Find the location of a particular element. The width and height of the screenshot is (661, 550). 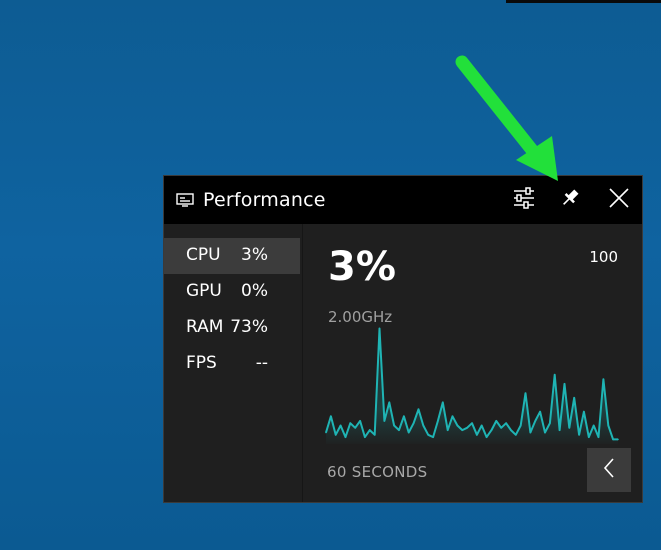

usage-graph is located at coordinates (472, 385).